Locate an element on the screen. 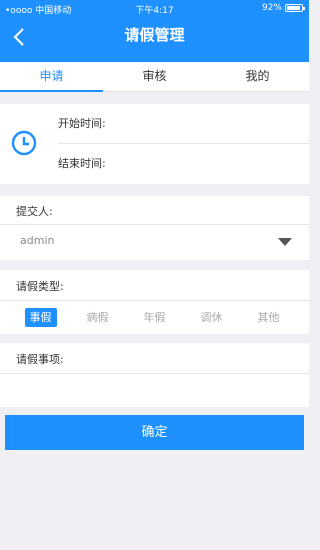 Image resolution: width=320 pixels, height=550 pixels. dropdown-arrow-icon is located at coordinates (285, 242).